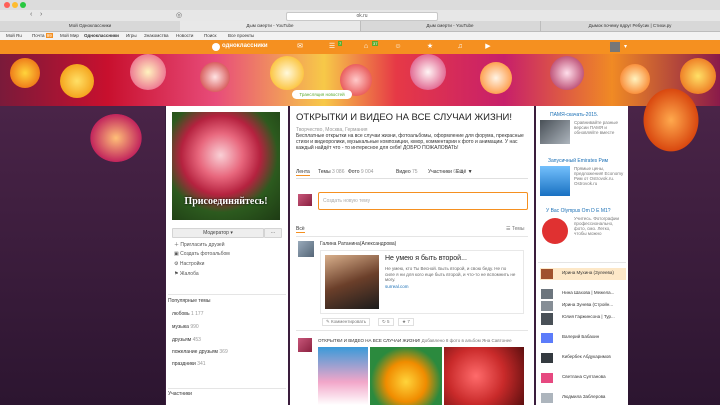  Describe the element at coordinates (583, 274) in the screenshot. I see `member-item: Ирина Мухина (Зулеева)` at that location.